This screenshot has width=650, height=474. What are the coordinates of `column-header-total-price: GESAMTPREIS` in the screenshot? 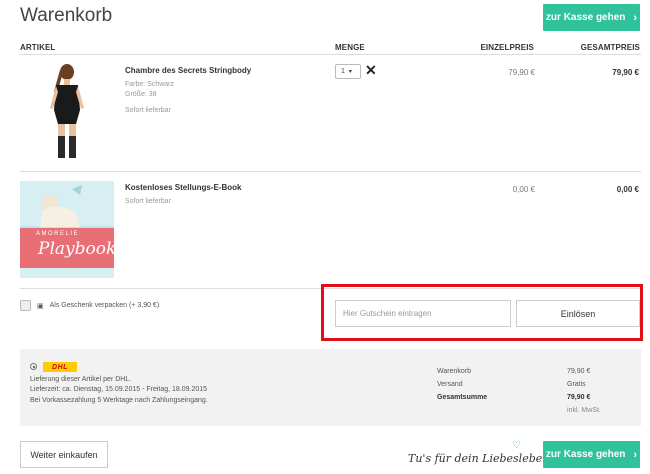 It's located at (610, 47).